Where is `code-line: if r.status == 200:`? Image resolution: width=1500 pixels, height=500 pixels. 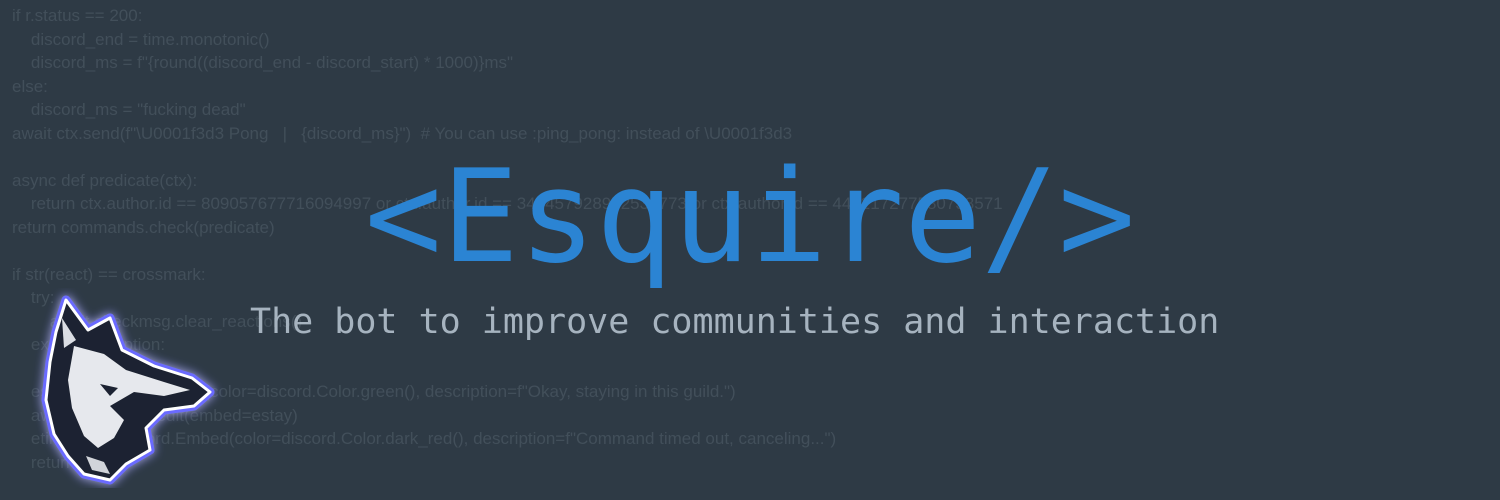
code-line: if r.status == 200: is located at coordinates (77, 15).